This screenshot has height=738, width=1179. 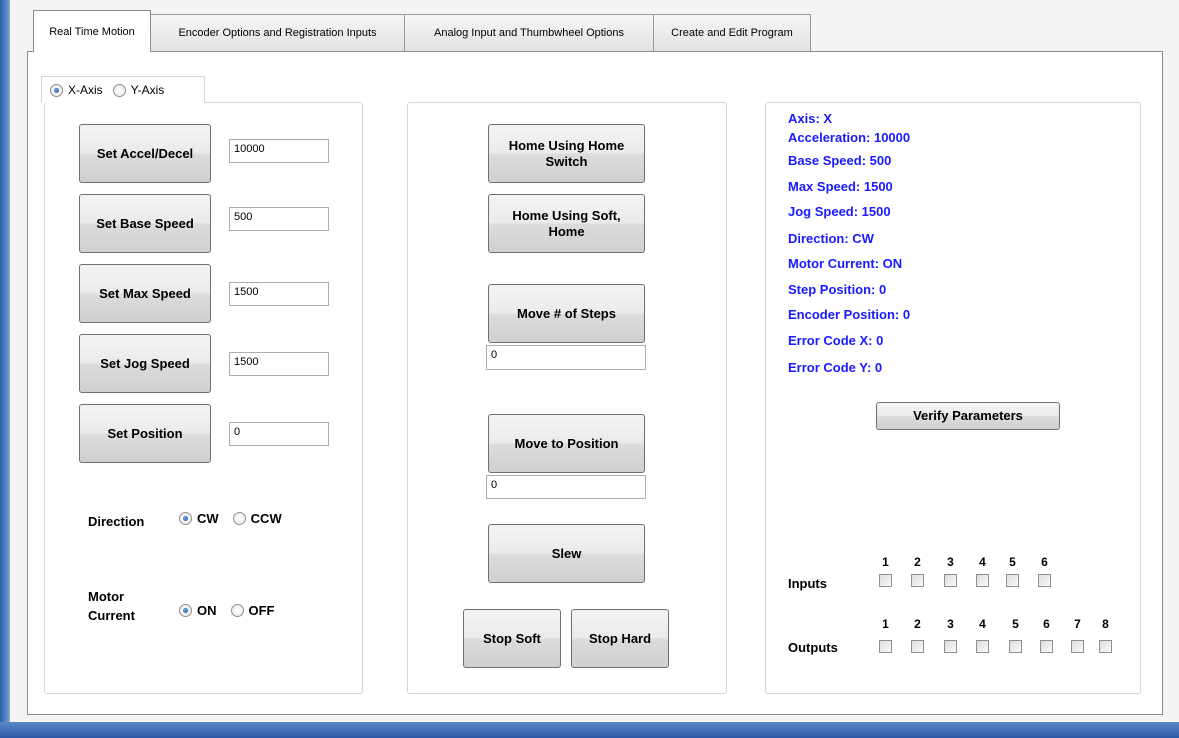 I want to click on taskbar-edge, so click(x=589, y=730).